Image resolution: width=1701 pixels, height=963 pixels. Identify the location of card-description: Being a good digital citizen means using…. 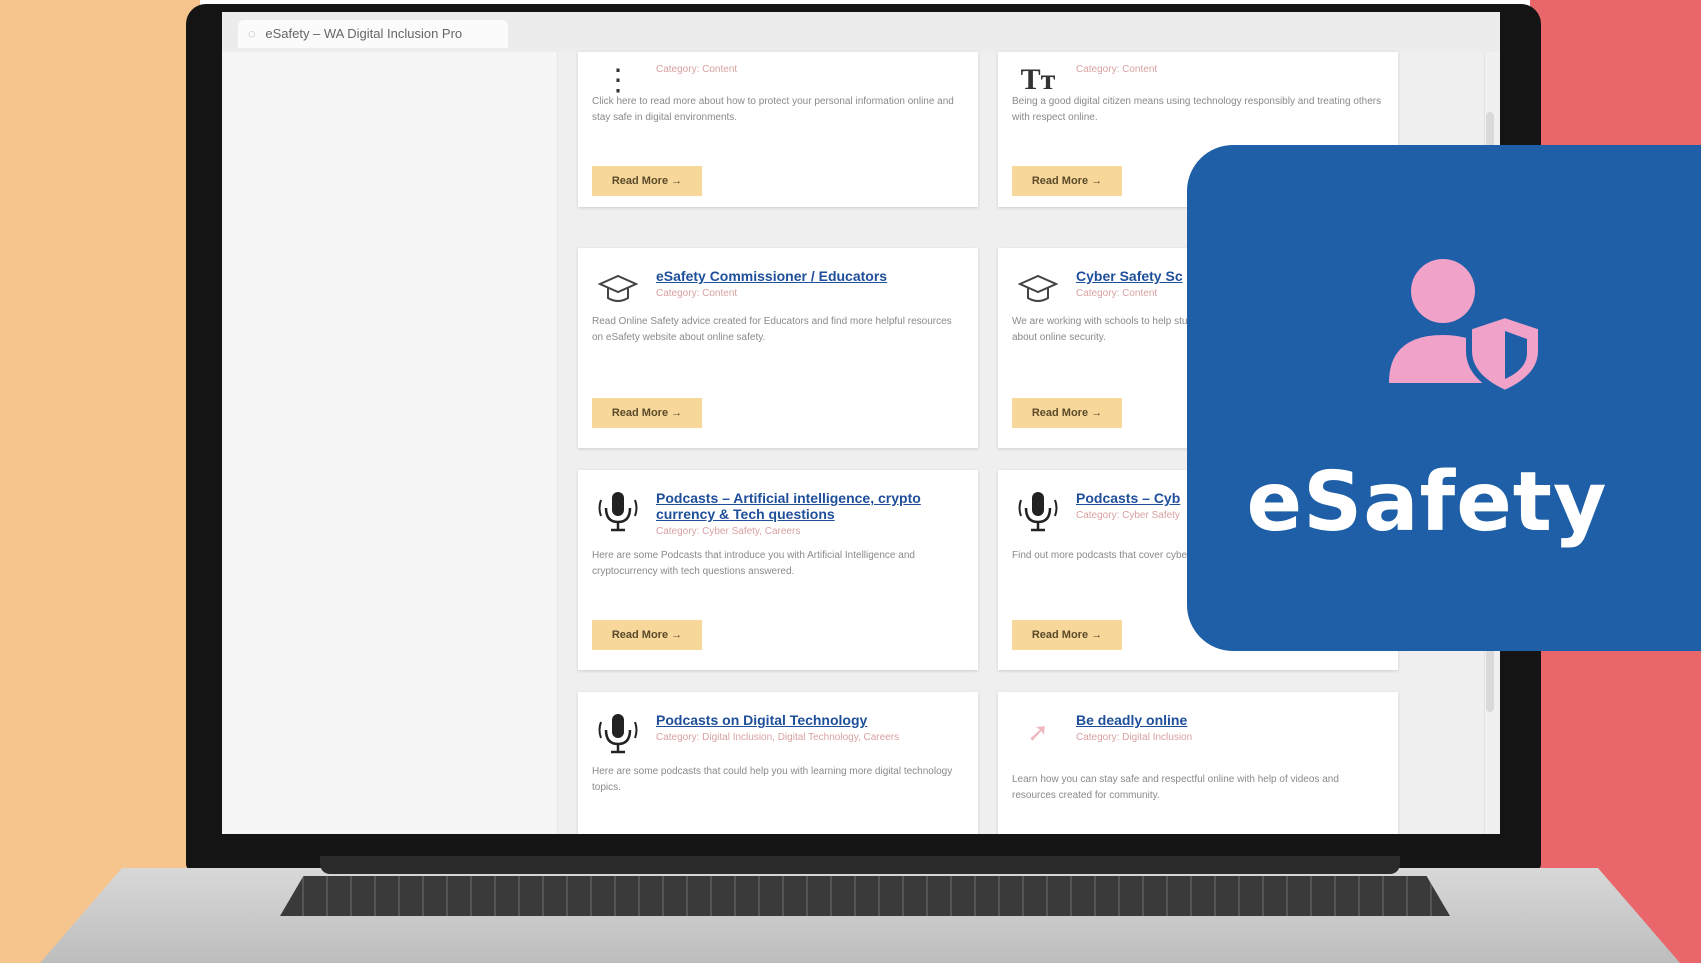
(1197, 109).